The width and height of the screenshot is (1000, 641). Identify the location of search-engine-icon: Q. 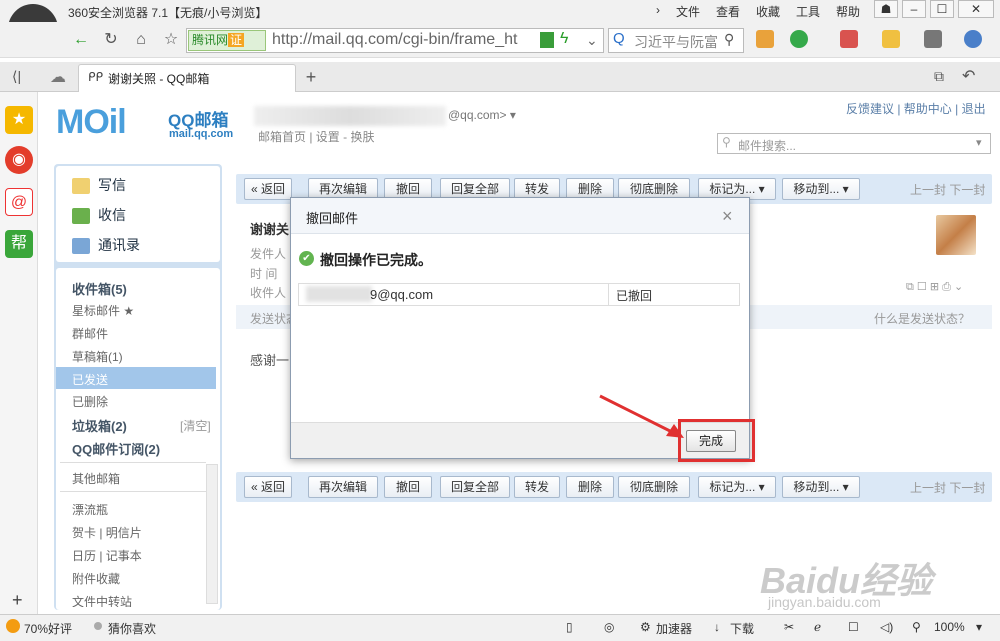
(619, 38).